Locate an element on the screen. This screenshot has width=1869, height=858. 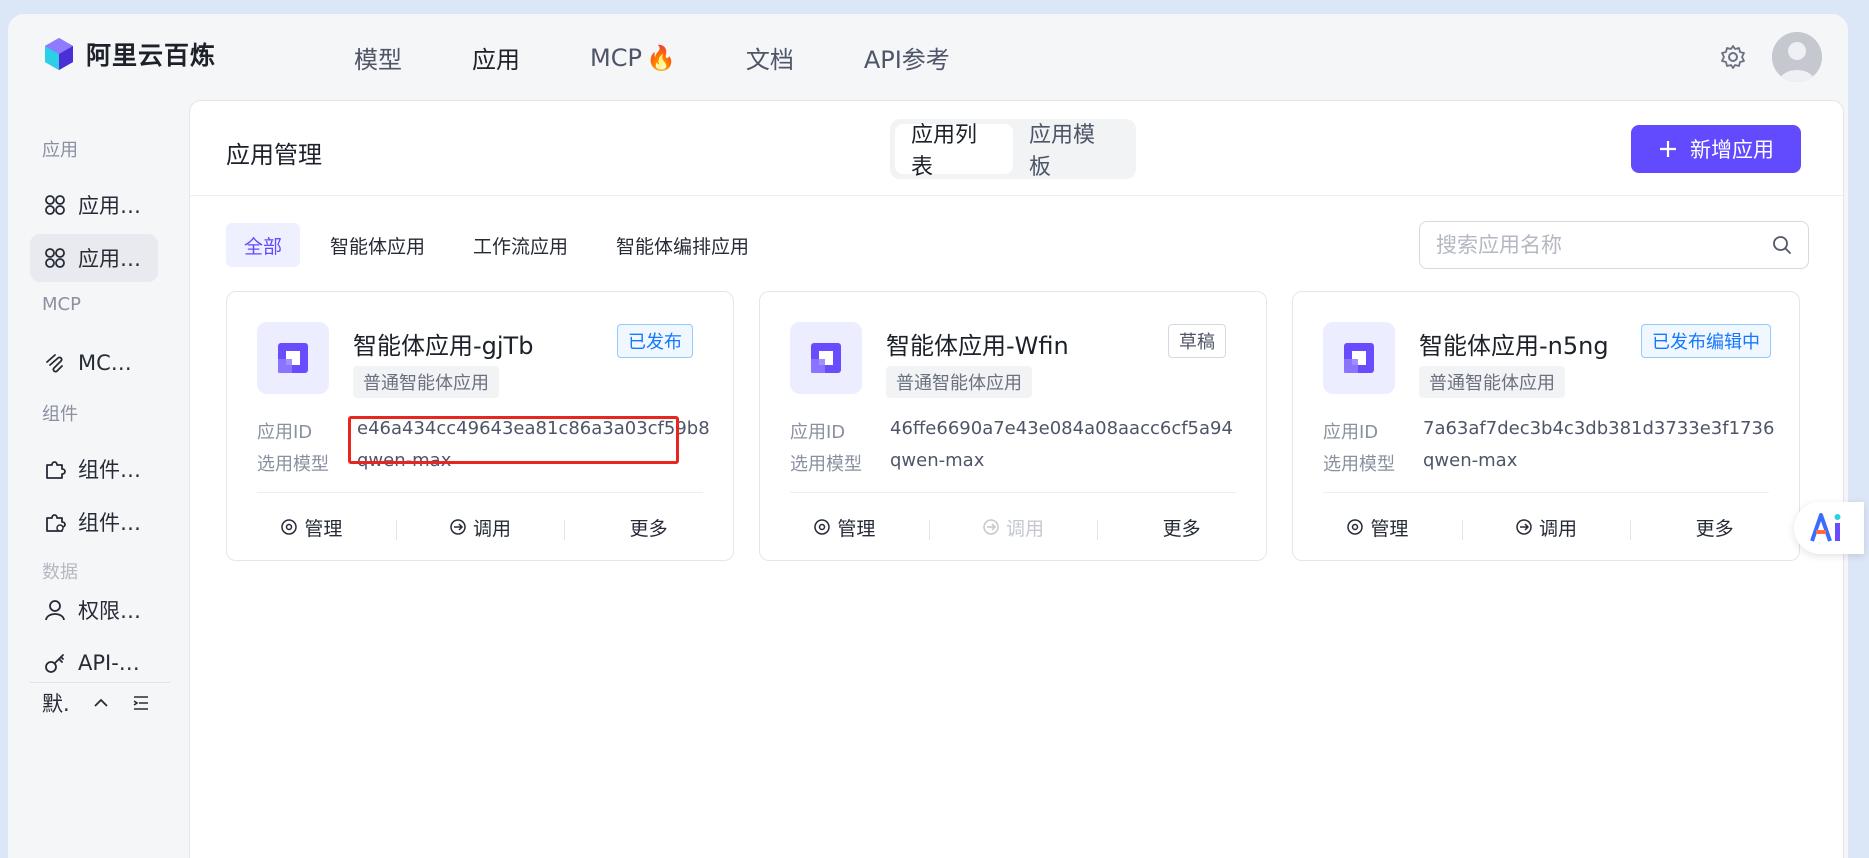
nav-link-mcp: MCP 🔥 is located at coordinates (633, 57).